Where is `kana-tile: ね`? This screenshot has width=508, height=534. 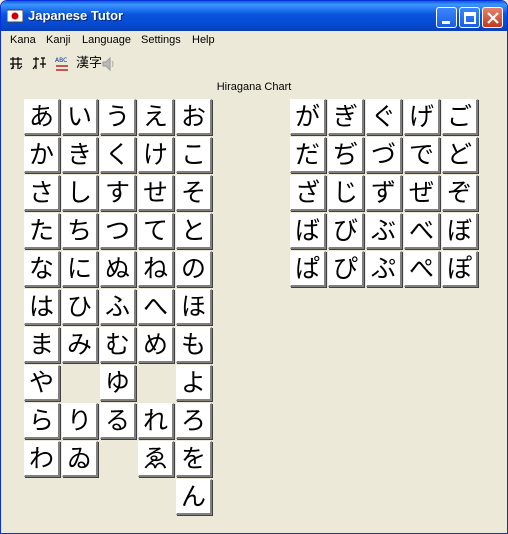
kana-tile: ね is located at coordinates (156, 269).